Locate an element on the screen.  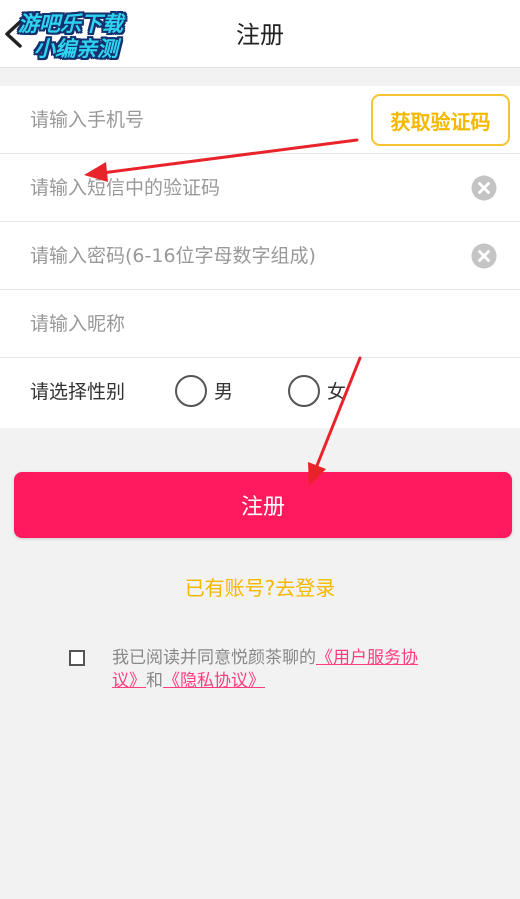
register-button: 注册 is located at coordinates (263, 505).